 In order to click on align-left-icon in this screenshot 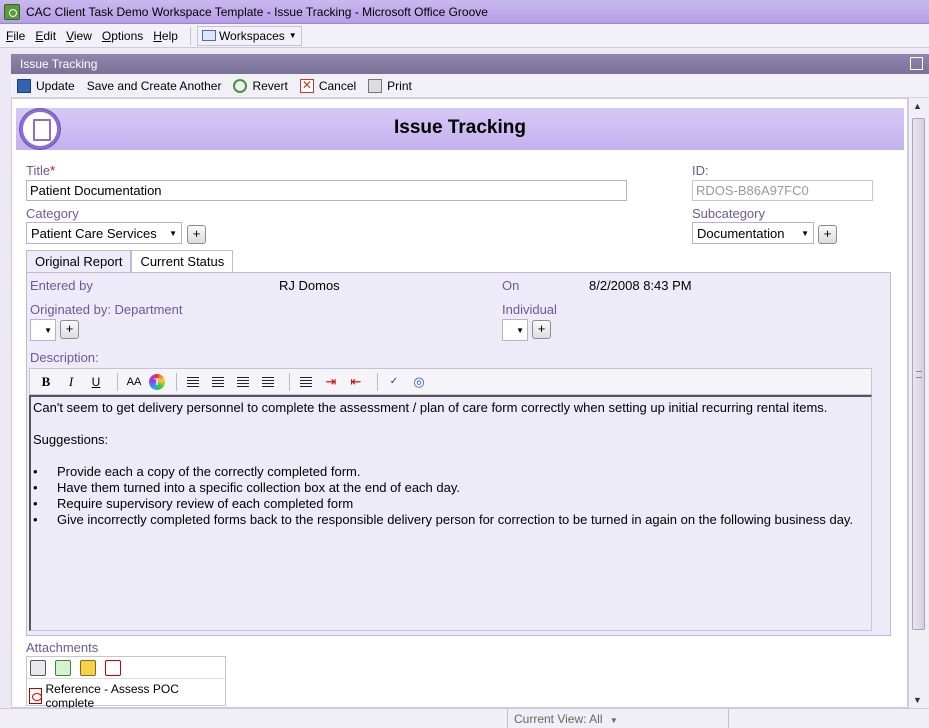, I will do `click(193, 381)`.